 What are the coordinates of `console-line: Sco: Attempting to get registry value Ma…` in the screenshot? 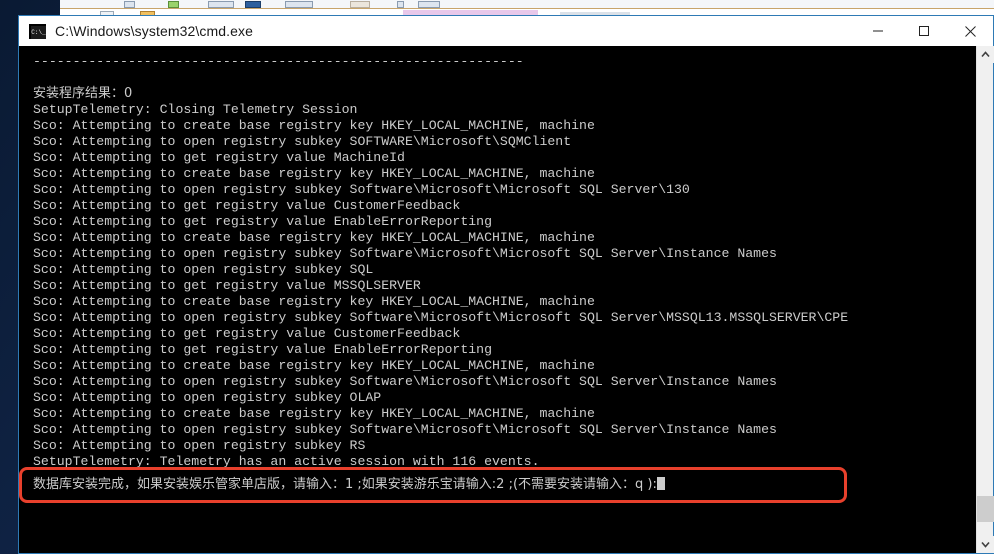 It's located at (219, 157).